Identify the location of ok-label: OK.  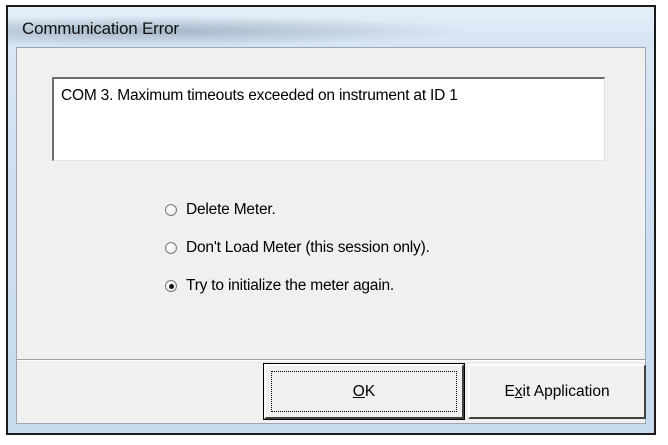
(364, 391).